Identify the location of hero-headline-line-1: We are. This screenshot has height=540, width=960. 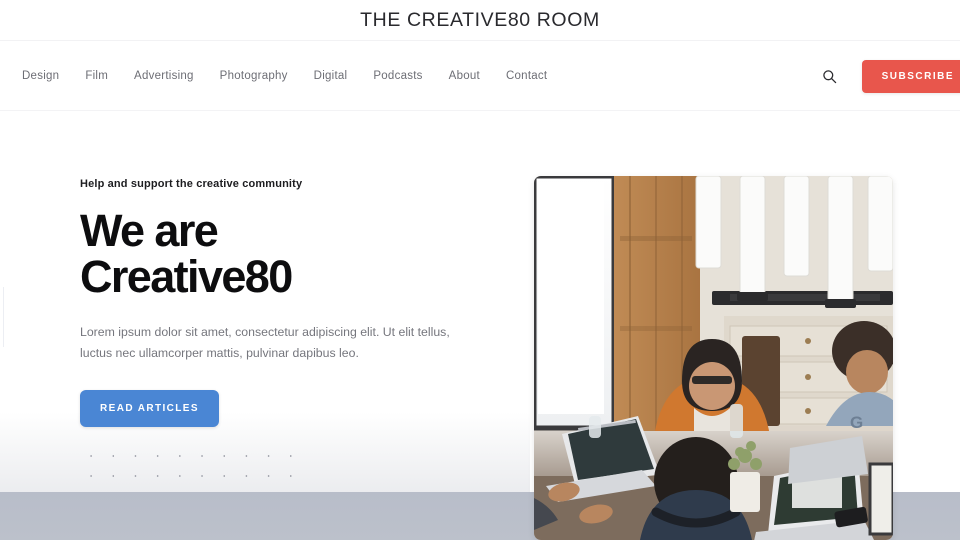
(149, 230).